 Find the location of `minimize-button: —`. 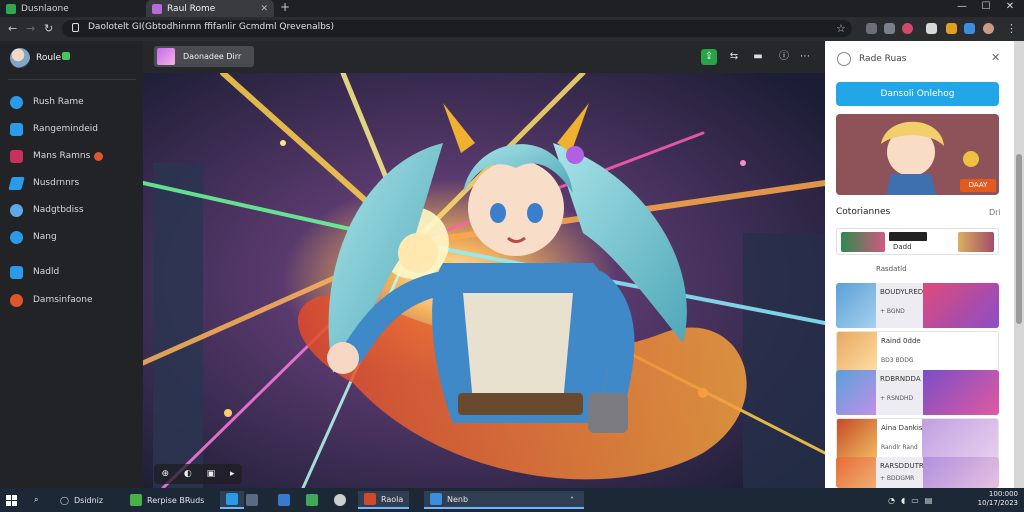

minimize-button: — is located at coordinates (962, 6).